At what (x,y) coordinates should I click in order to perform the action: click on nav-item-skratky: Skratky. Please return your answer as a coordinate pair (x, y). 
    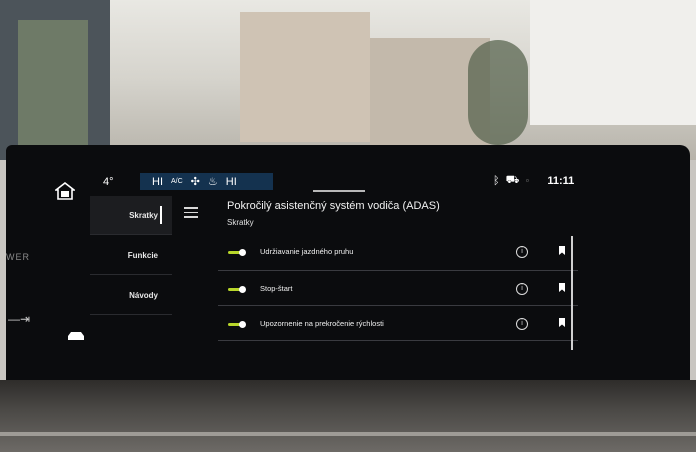
    Looking at the image, I should click on (131, 215).